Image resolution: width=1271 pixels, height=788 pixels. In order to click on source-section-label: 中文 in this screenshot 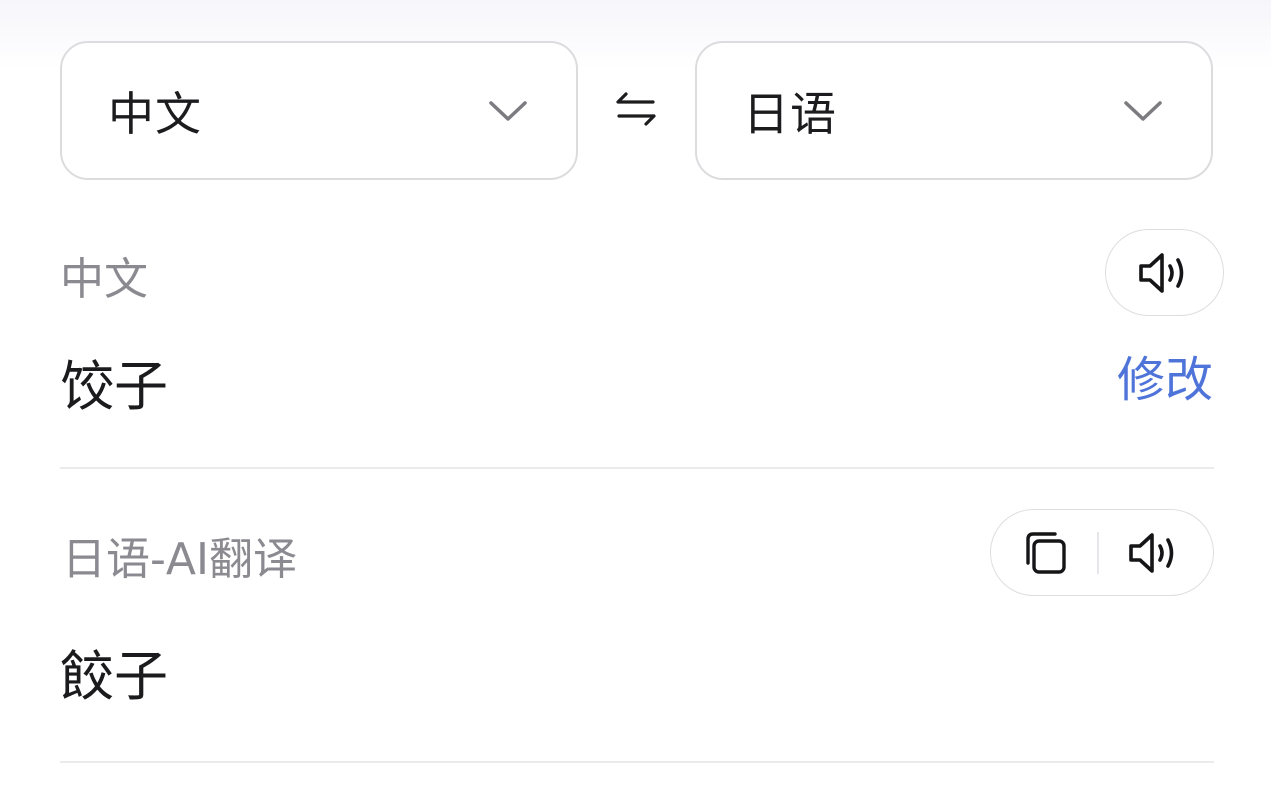, I will do `click(104, 279)`.